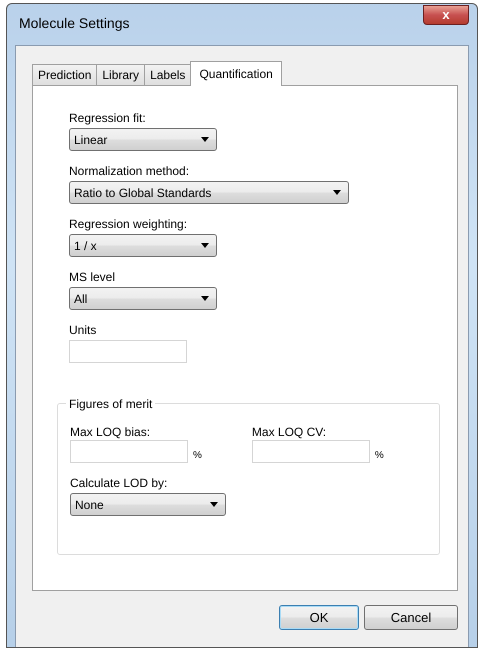 The width and height of the screenshot is (481, 650). I want to click on field-label: Calculate LOD by:, so click(119, 483).